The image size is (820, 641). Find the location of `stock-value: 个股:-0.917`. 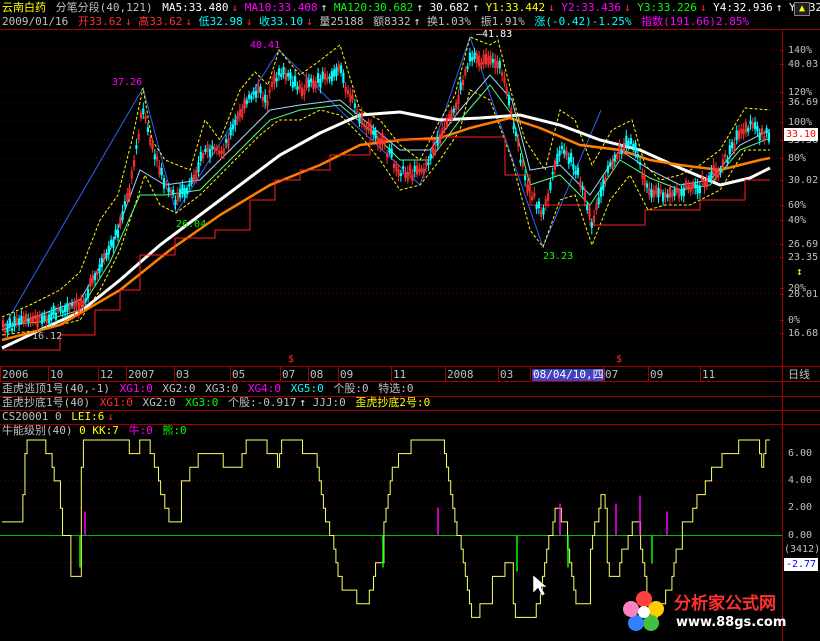

stock-value: 个股:-0.917 is located at coordinates (262, 402).